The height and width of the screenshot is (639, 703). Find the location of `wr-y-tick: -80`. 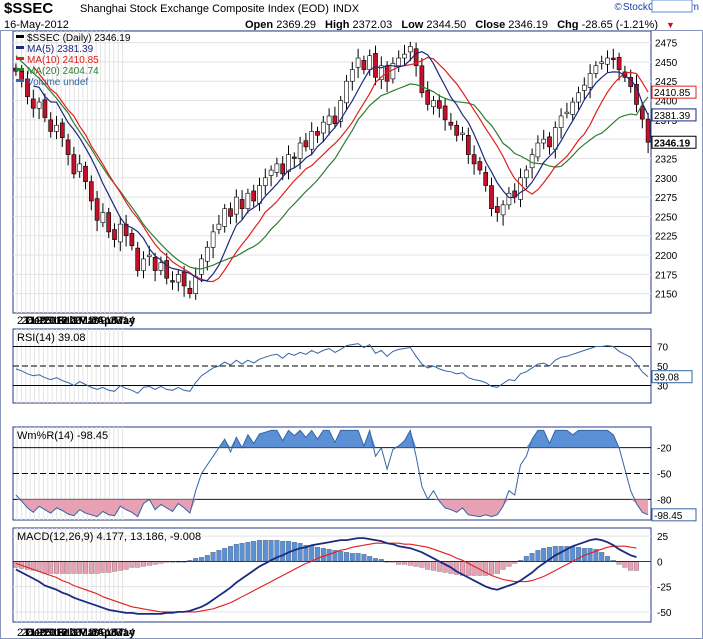

wr-y-tick: -80 is located at coordinates (664, 500).